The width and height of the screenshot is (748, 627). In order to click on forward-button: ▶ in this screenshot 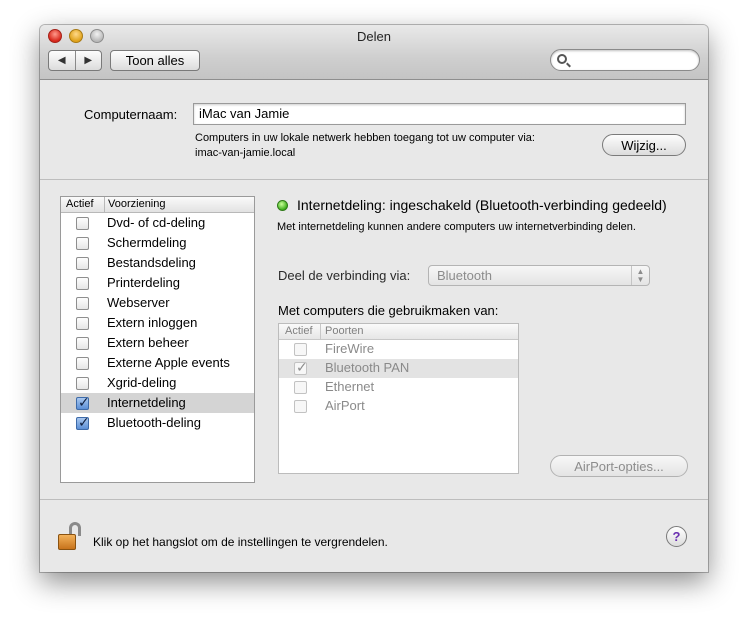, I will do `click(88, 60)`.